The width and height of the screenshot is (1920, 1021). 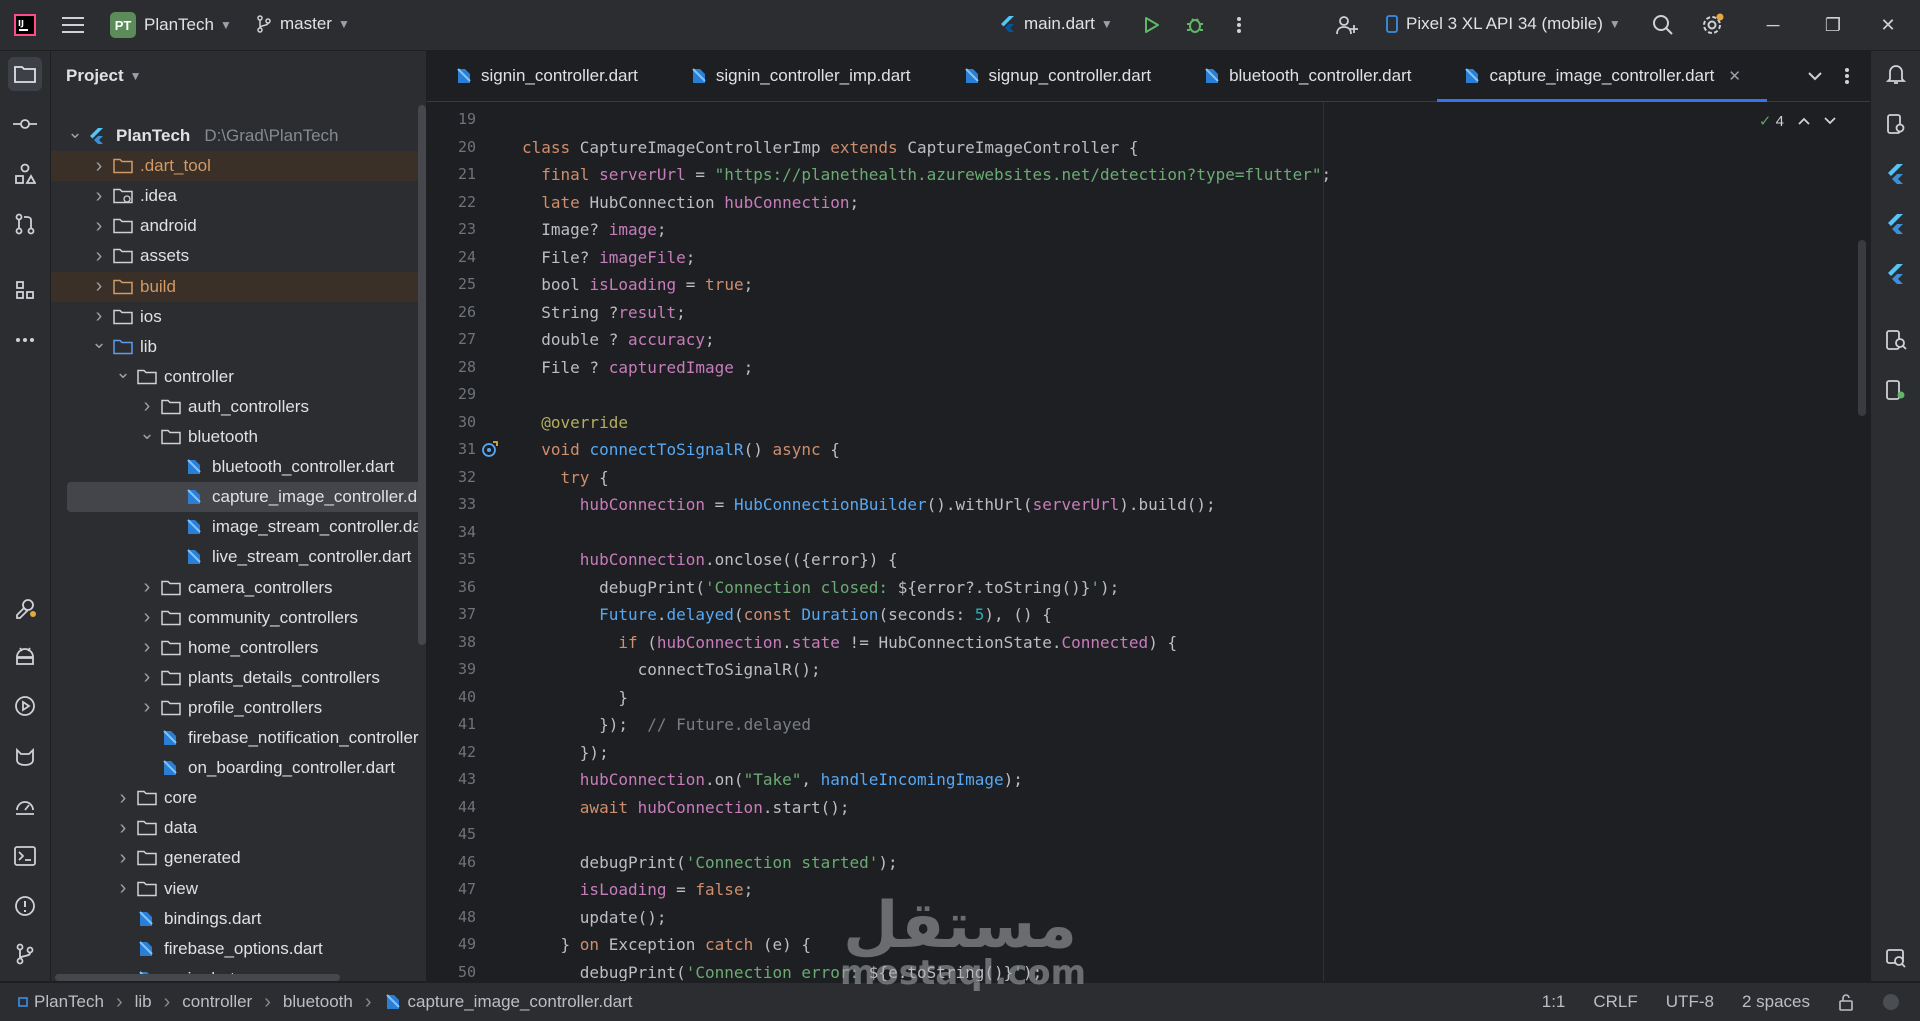 What do you see at coordinates (1830, 121) in the screenshot?
I see `next-highlight-icon` at bounding box center [1830, 121].